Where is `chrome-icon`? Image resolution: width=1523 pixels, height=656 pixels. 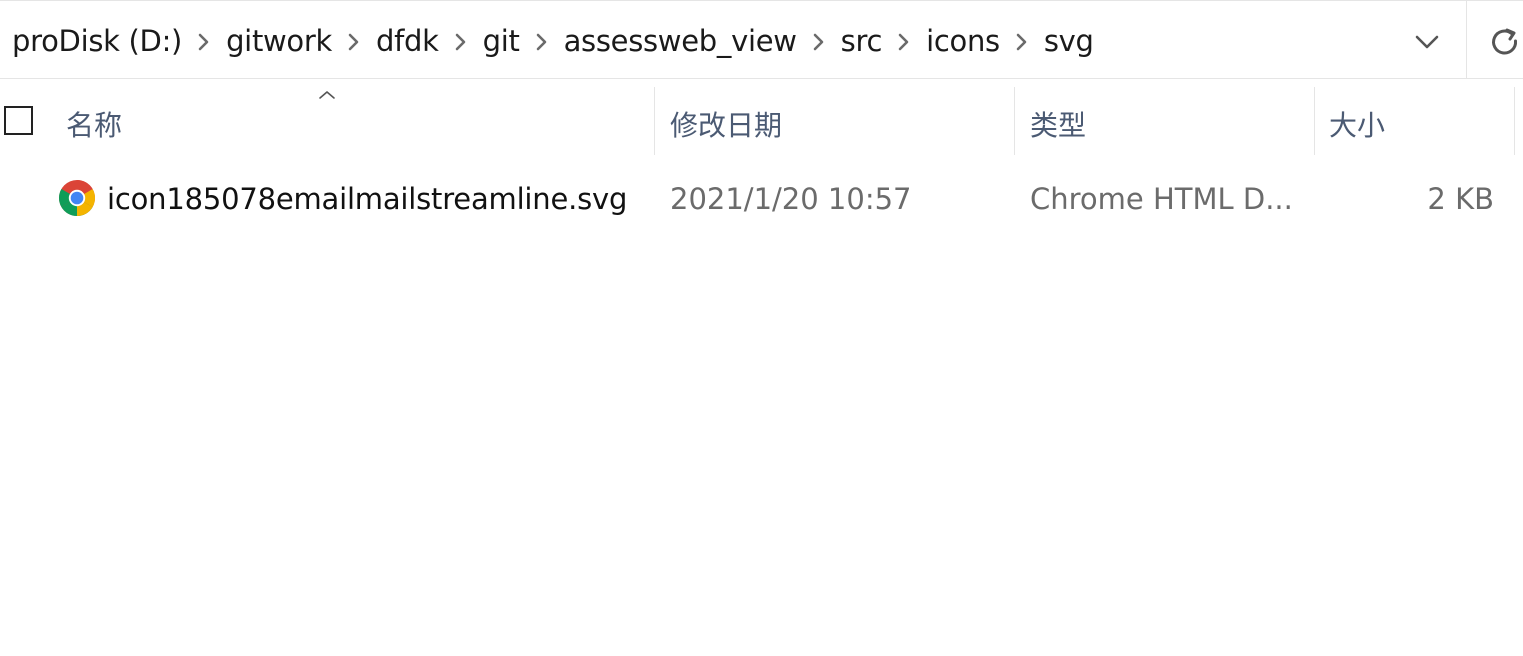
chrome-icon is located at coordinates (77, 198).